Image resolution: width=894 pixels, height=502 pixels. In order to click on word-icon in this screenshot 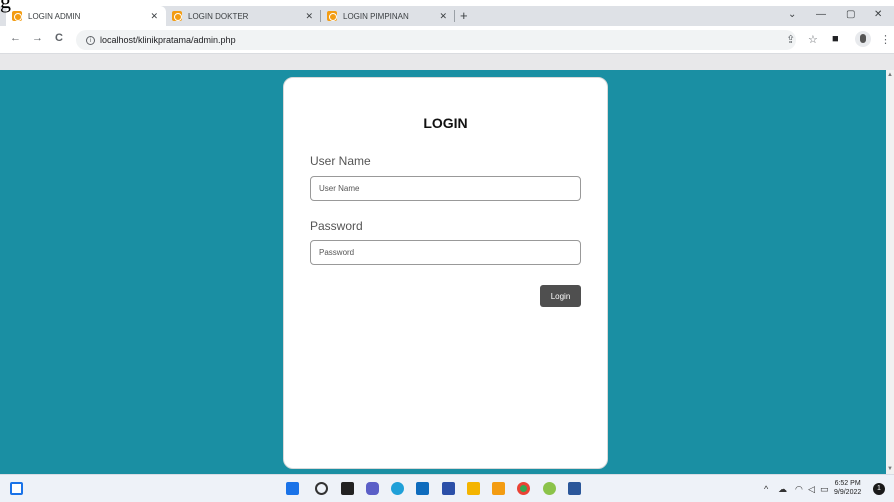, I will do `click(574, 488)`.